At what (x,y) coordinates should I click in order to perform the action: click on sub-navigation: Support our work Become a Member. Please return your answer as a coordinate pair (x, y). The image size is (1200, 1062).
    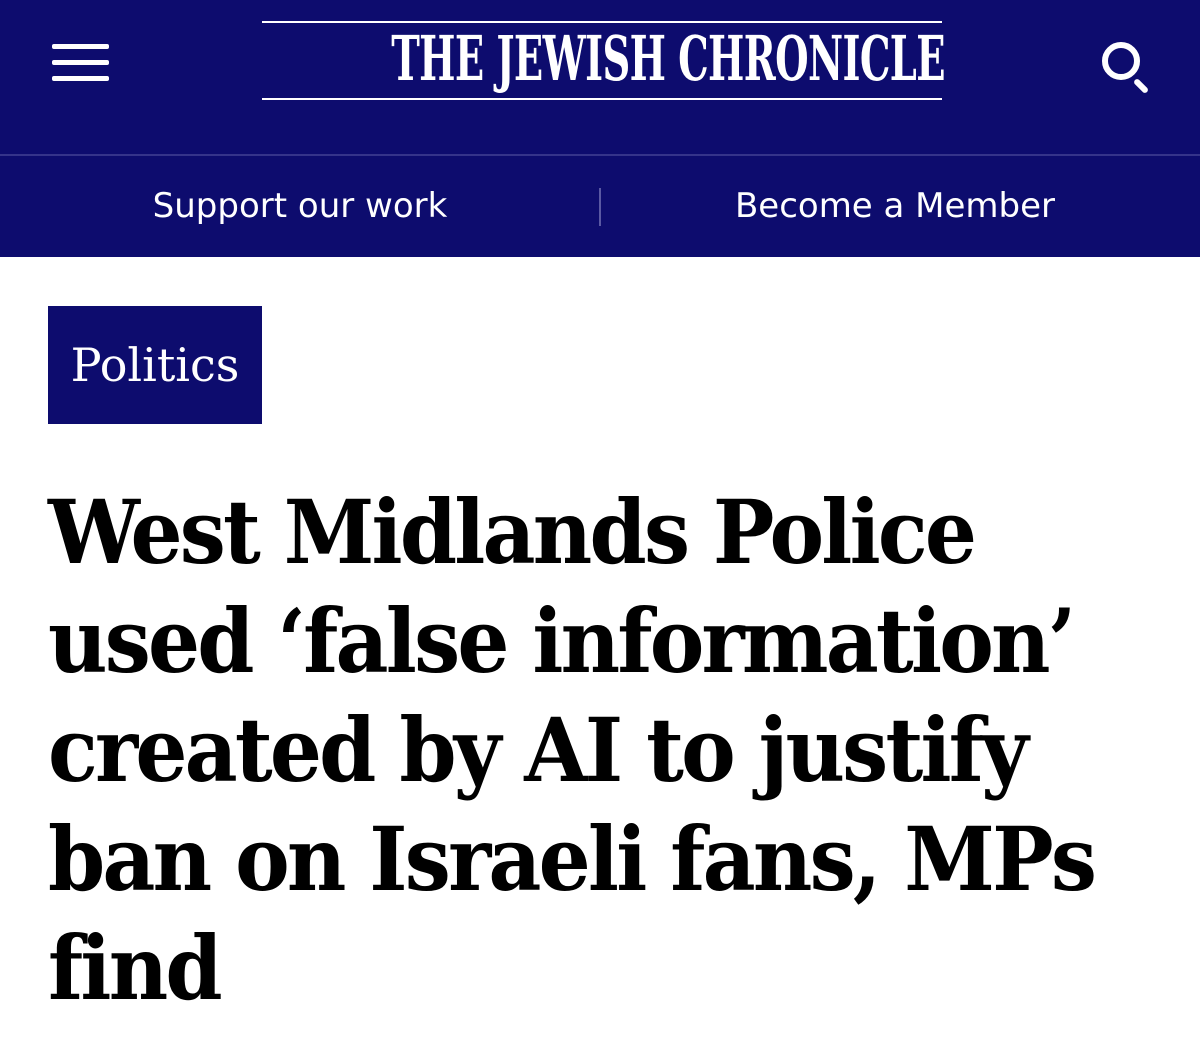
    Looking at the image, I should click on (600, 206).